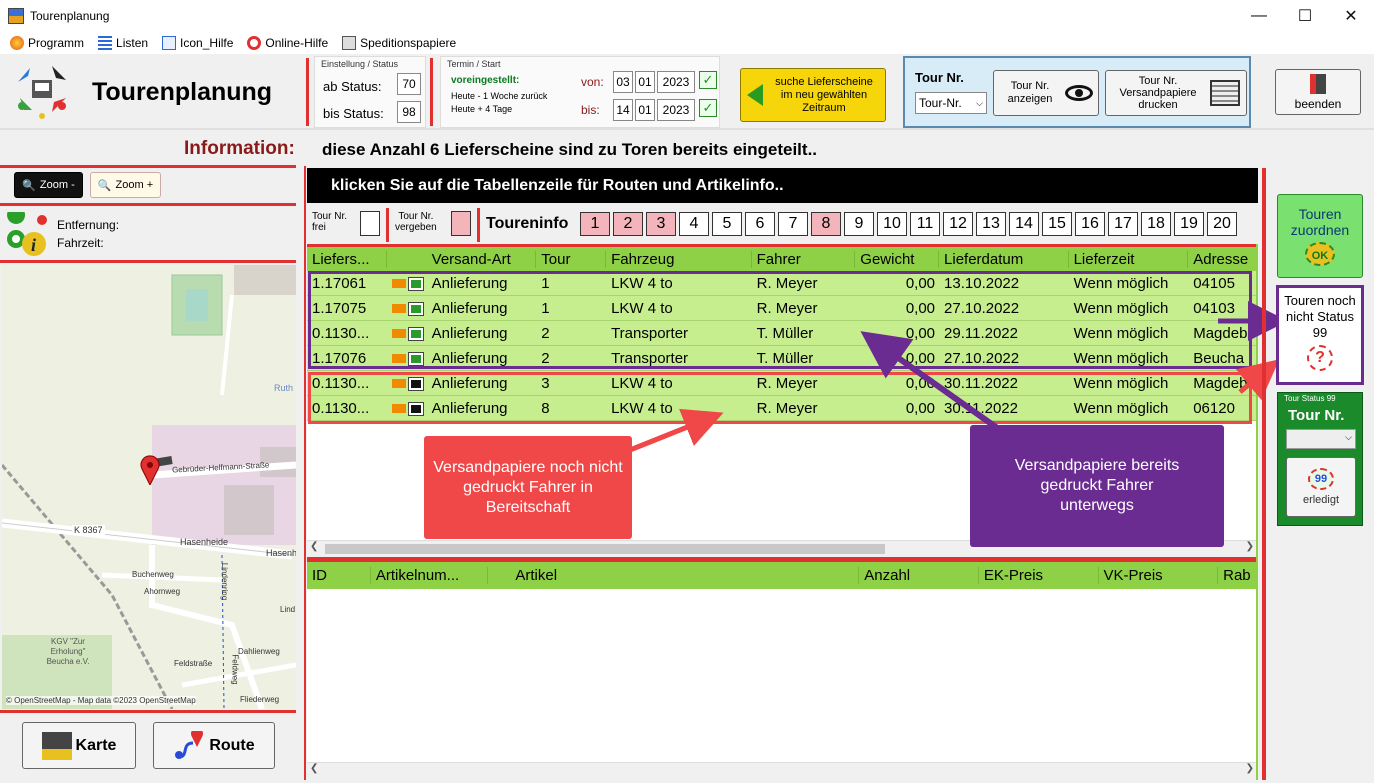 The width and height of the screenshot is (1374, 783). What do you see at coordinates (42, 90) in the screenshot?
I see `app-logo-icon` at bounding box center [42, 90].